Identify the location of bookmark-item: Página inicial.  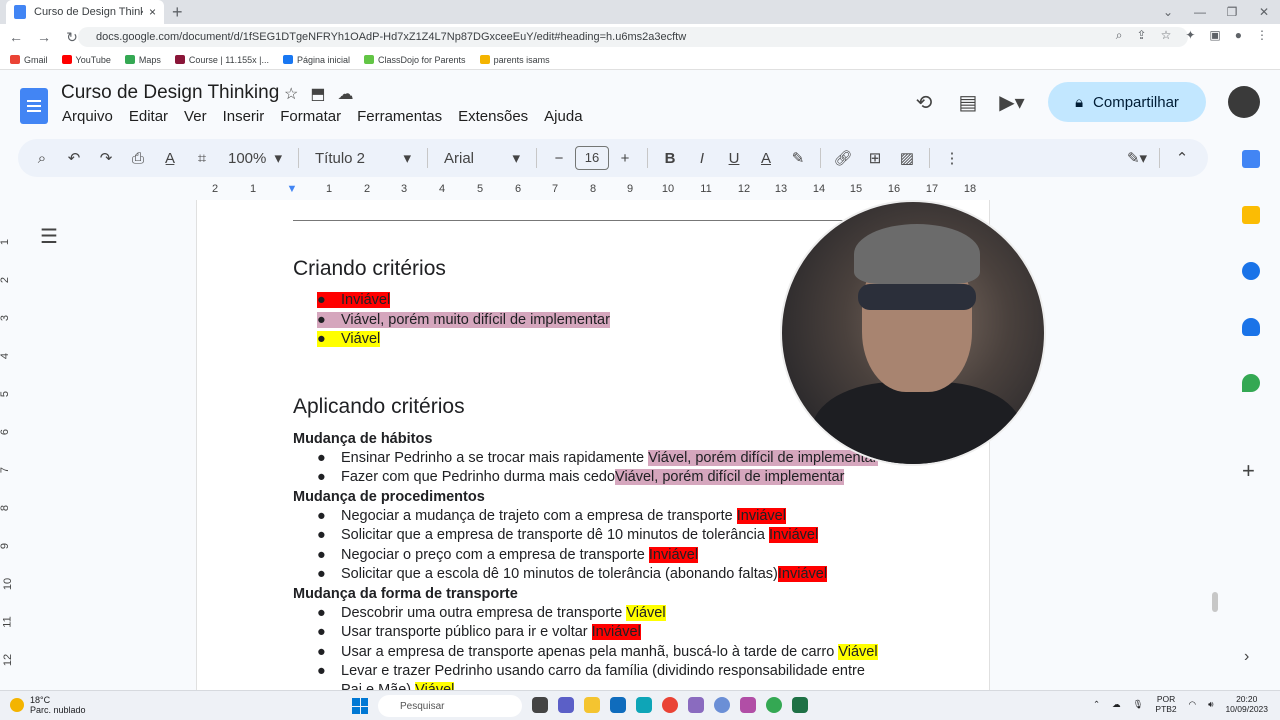
(316, 60).